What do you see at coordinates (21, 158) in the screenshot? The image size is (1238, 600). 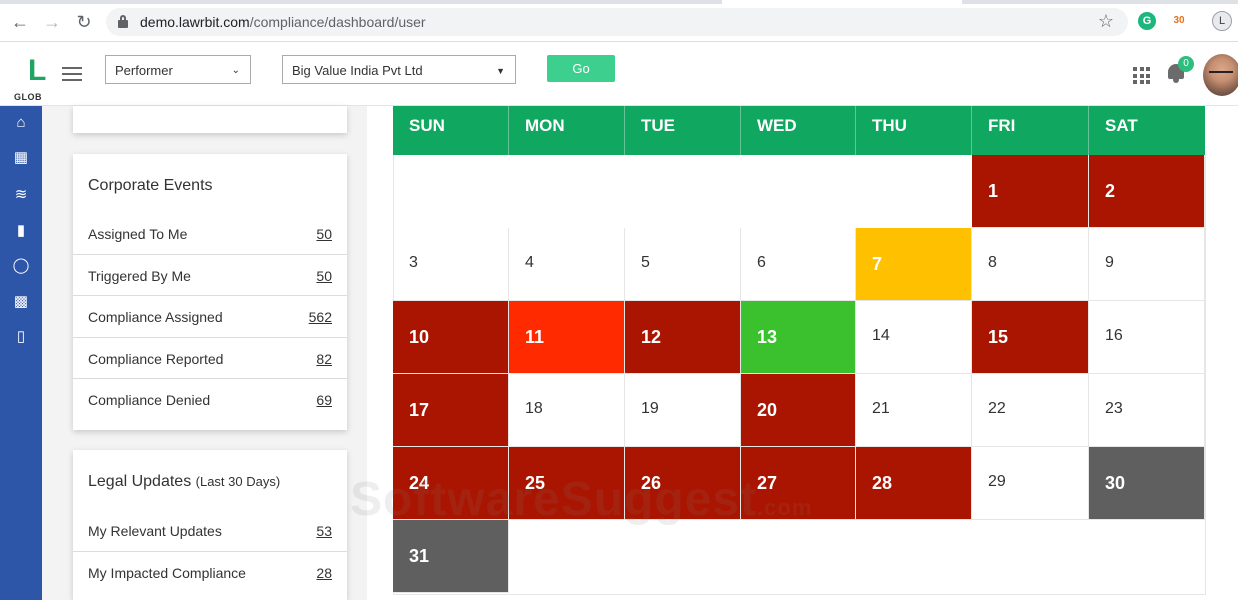 I see `calendar-icon: ▦` at bounding box center [21, 158].